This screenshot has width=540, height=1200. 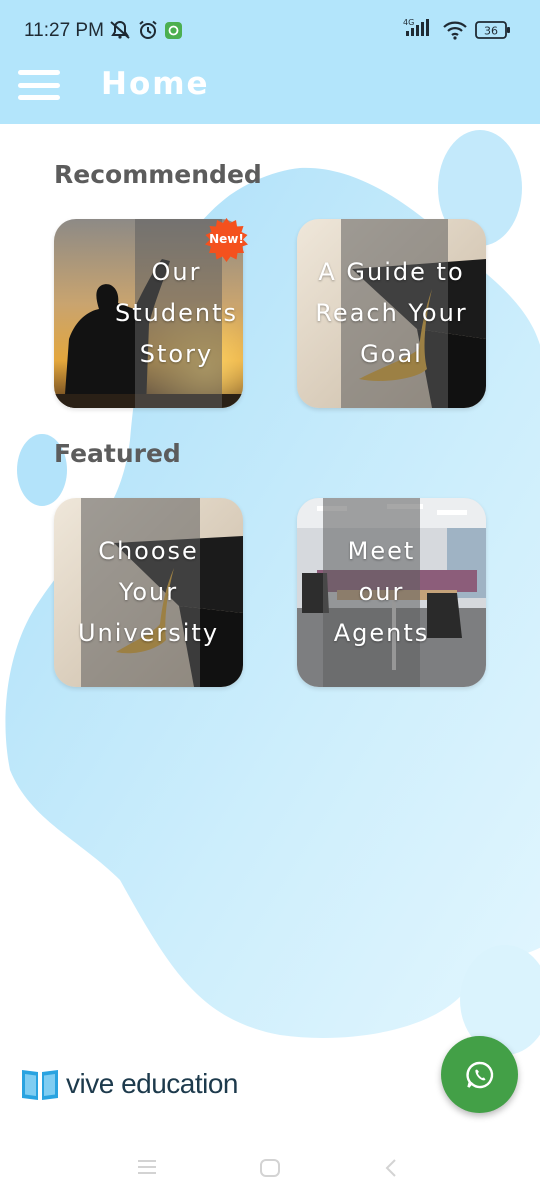 I want to click on svg-text: 36, so click(x=491, y=31).